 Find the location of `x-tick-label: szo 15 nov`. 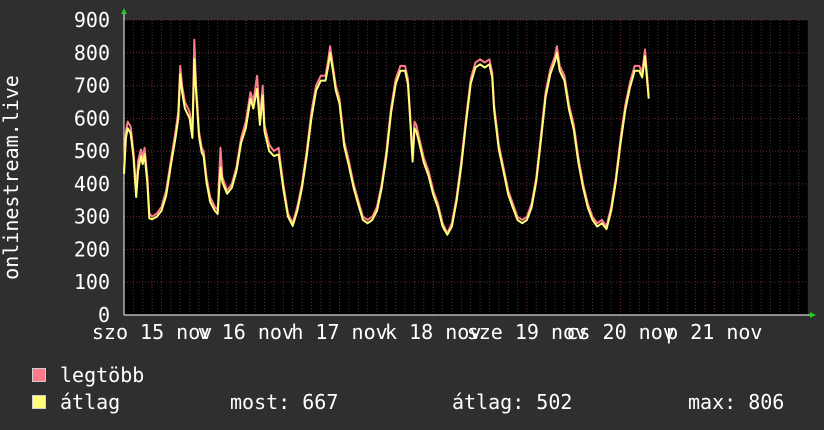

x-tick-label: szo 15 nov is located at coordinates (152, 332).